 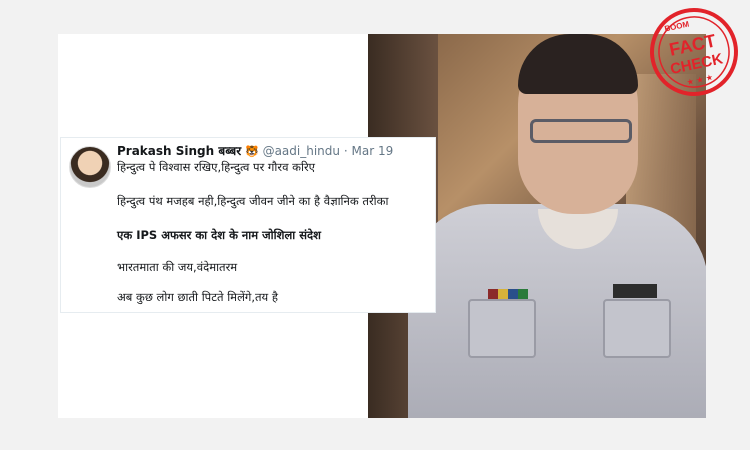 What do you see at coordinates (179, 151) in the screenshot?
I see `display-name: Prakash Singh बब्बर` at bounding box center [179, 151].